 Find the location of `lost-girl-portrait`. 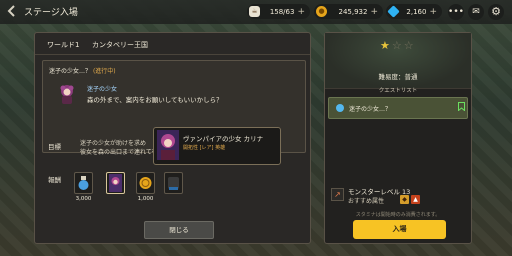

lost-girl-portrait is located at coordinates (67, 94).